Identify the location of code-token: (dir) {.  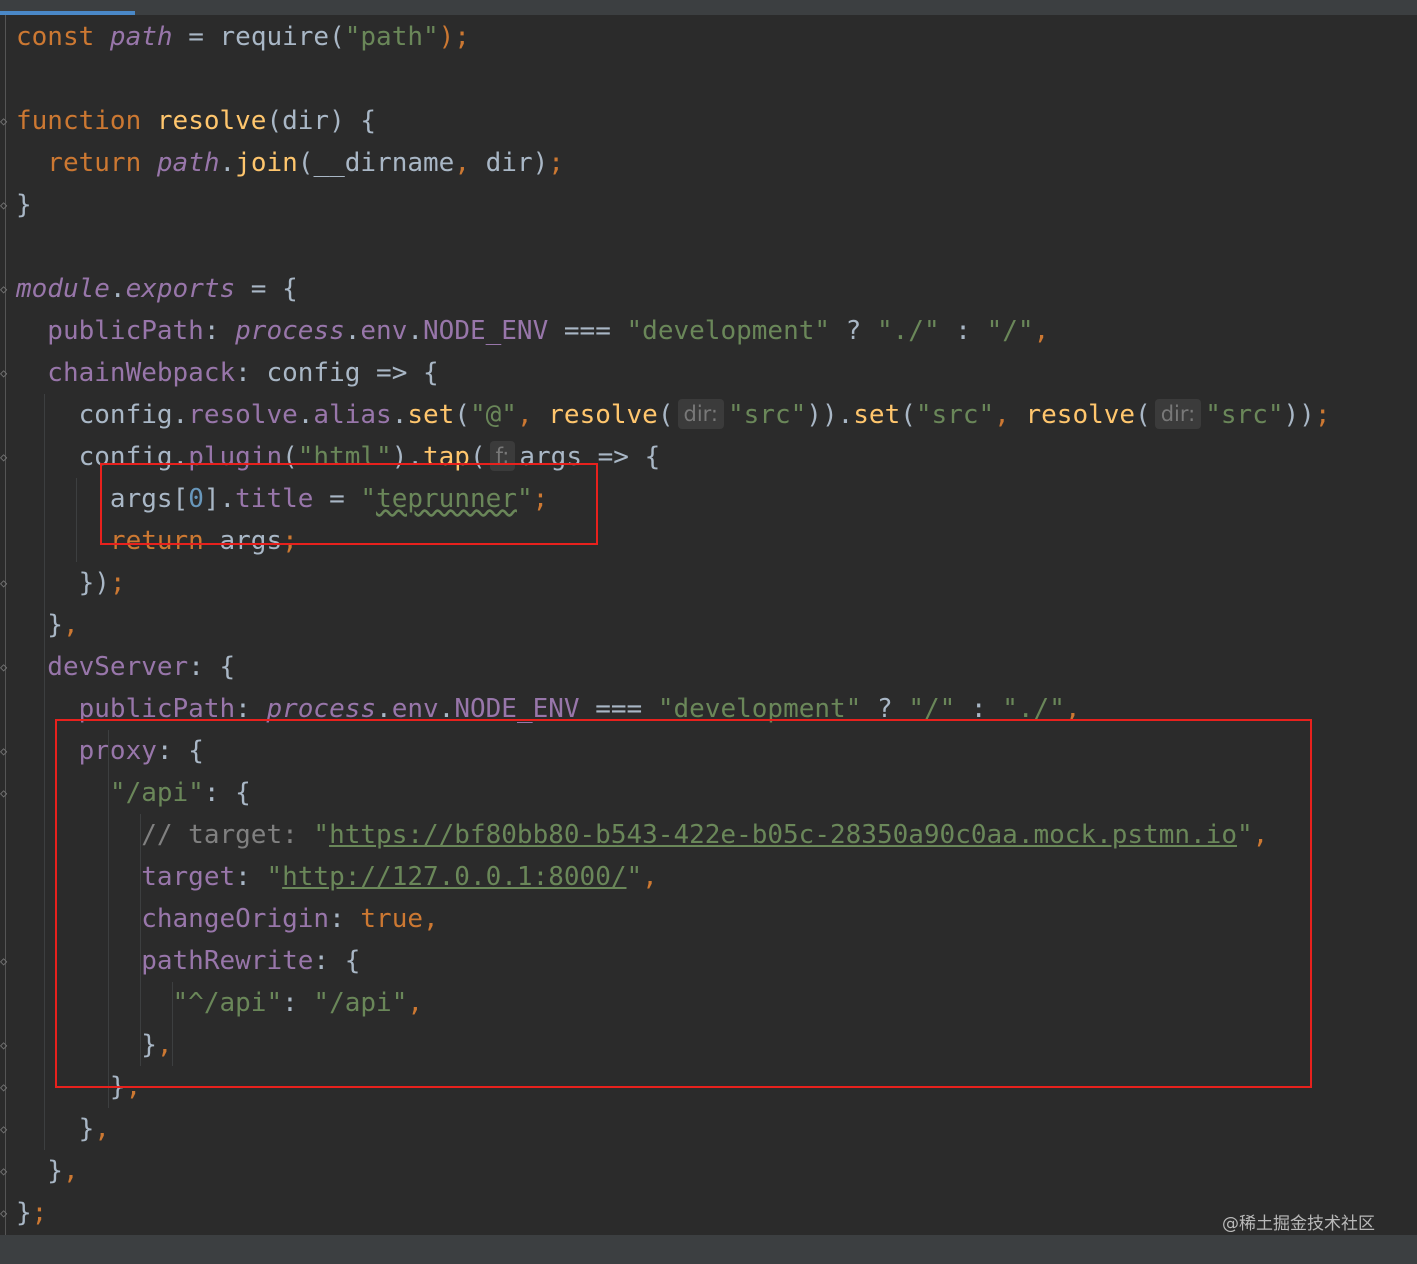
(321, 121).